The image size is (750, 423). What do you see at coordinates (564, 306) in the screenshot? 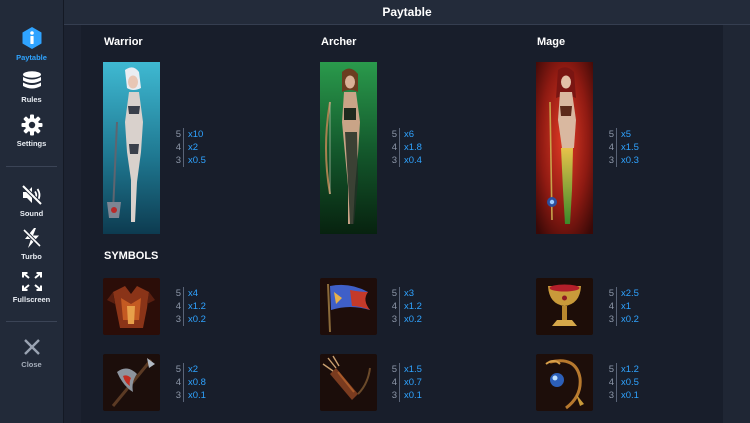
I see `goblet-icon` at bounding box center [564, 306].